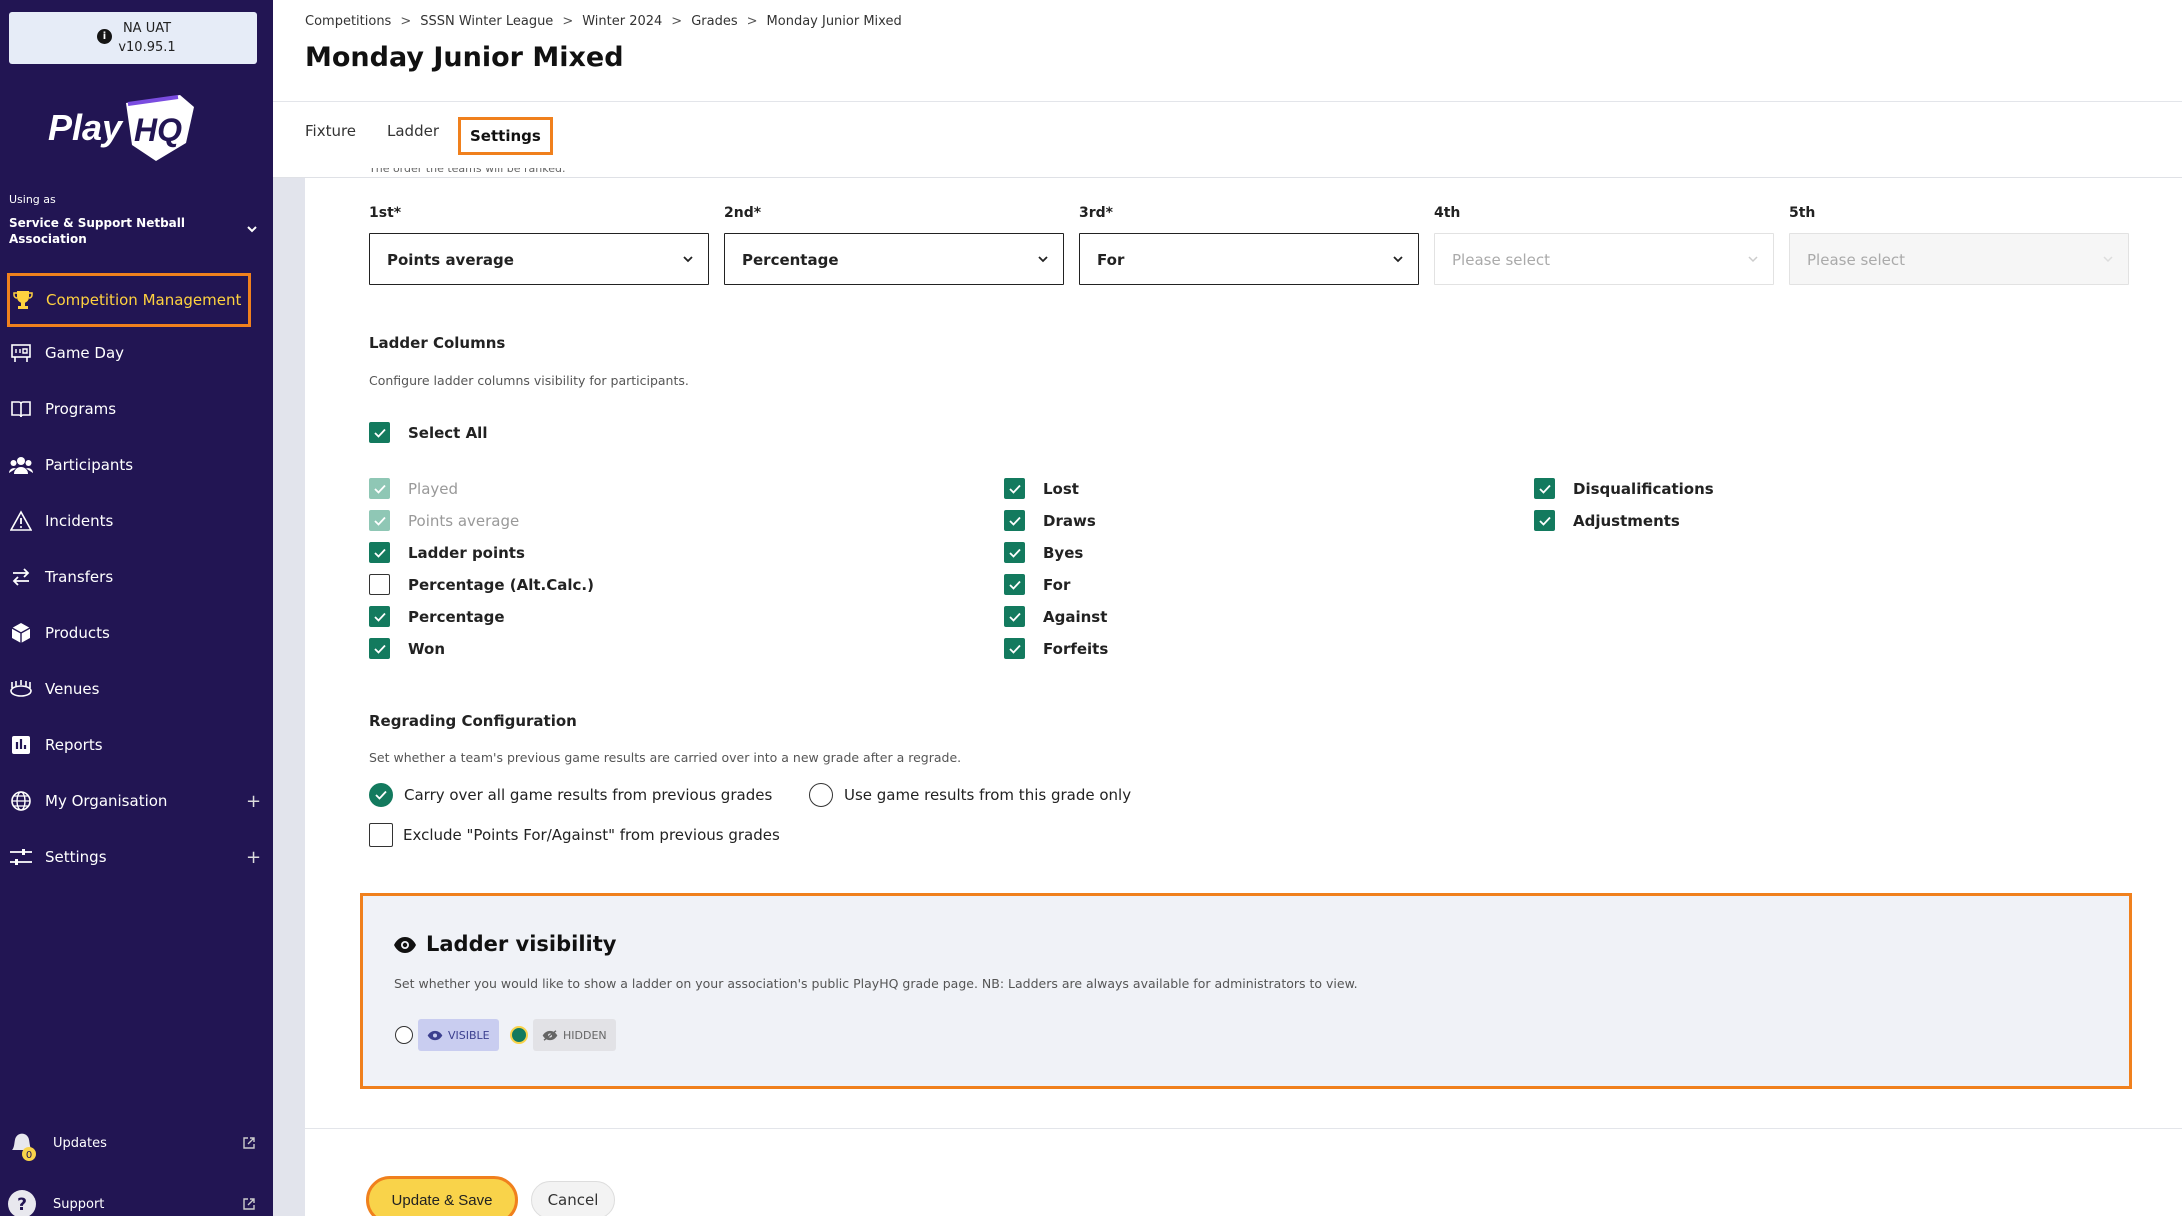 This screenshot has width=2182, height=1216. What do you see at coordinates (442, 1196) in the screenshot?
I see `update-save-button: Update & Save` at bounding box center [442, 1196].